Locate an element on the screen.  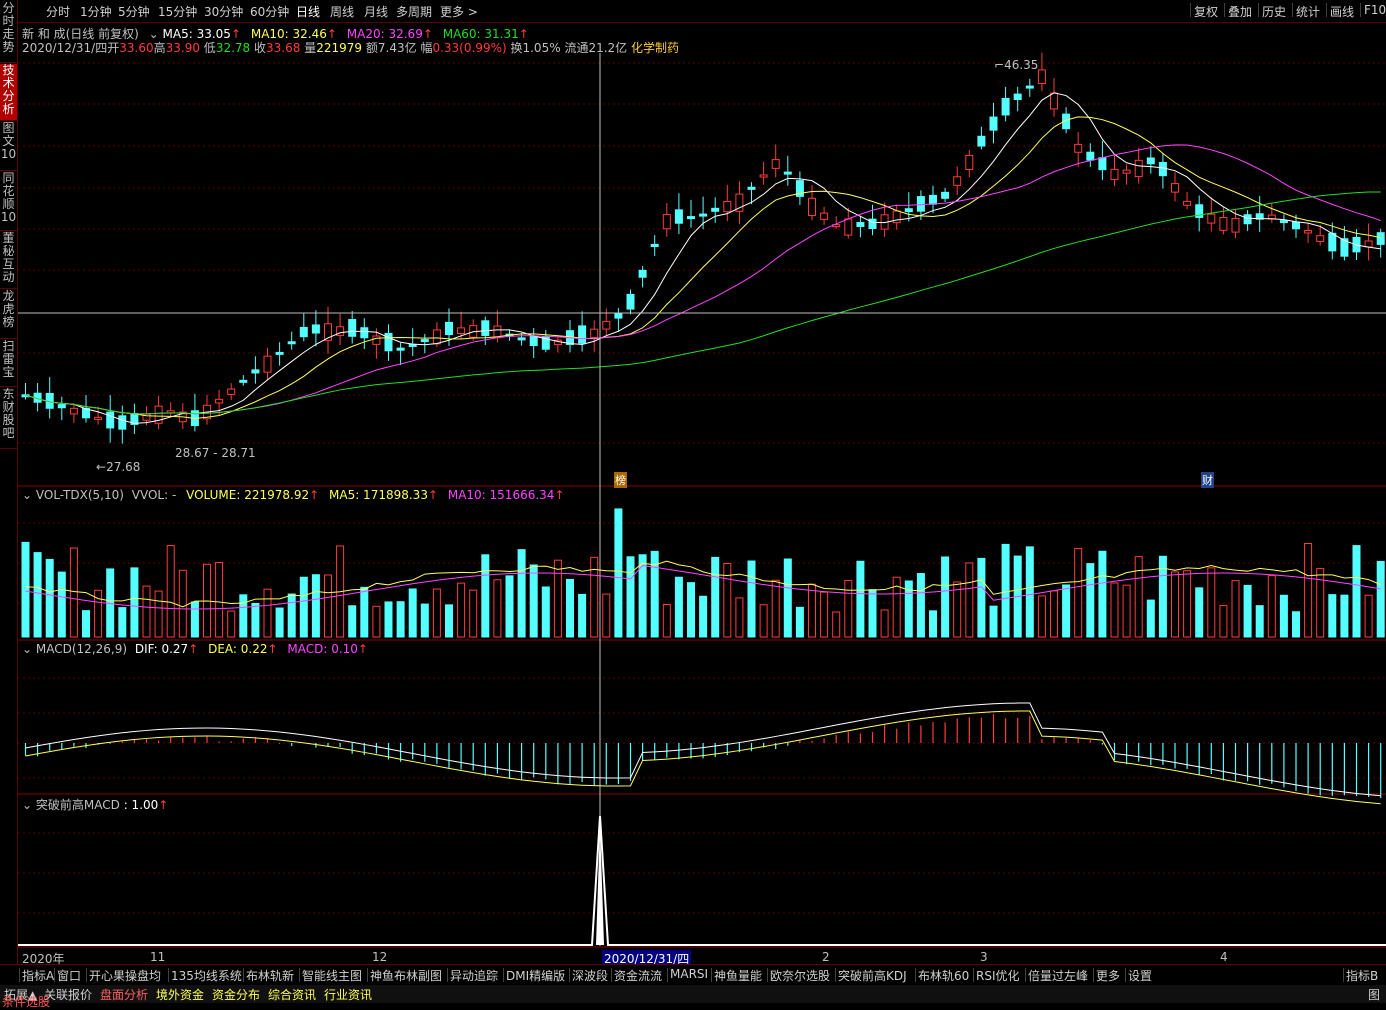
period-tab-2: 5分钟 is located at coordinates (134, 11).